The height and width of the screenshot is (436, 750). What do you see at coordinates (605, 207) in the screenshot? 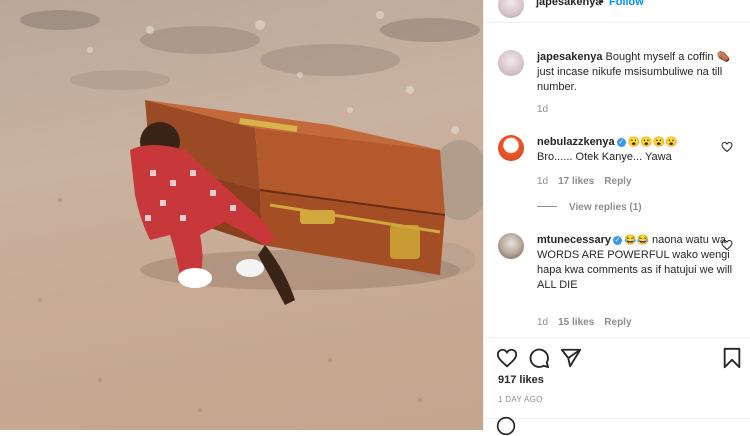
I see `view-replies-label: View replies (1)` at bounding box center [605, 207].